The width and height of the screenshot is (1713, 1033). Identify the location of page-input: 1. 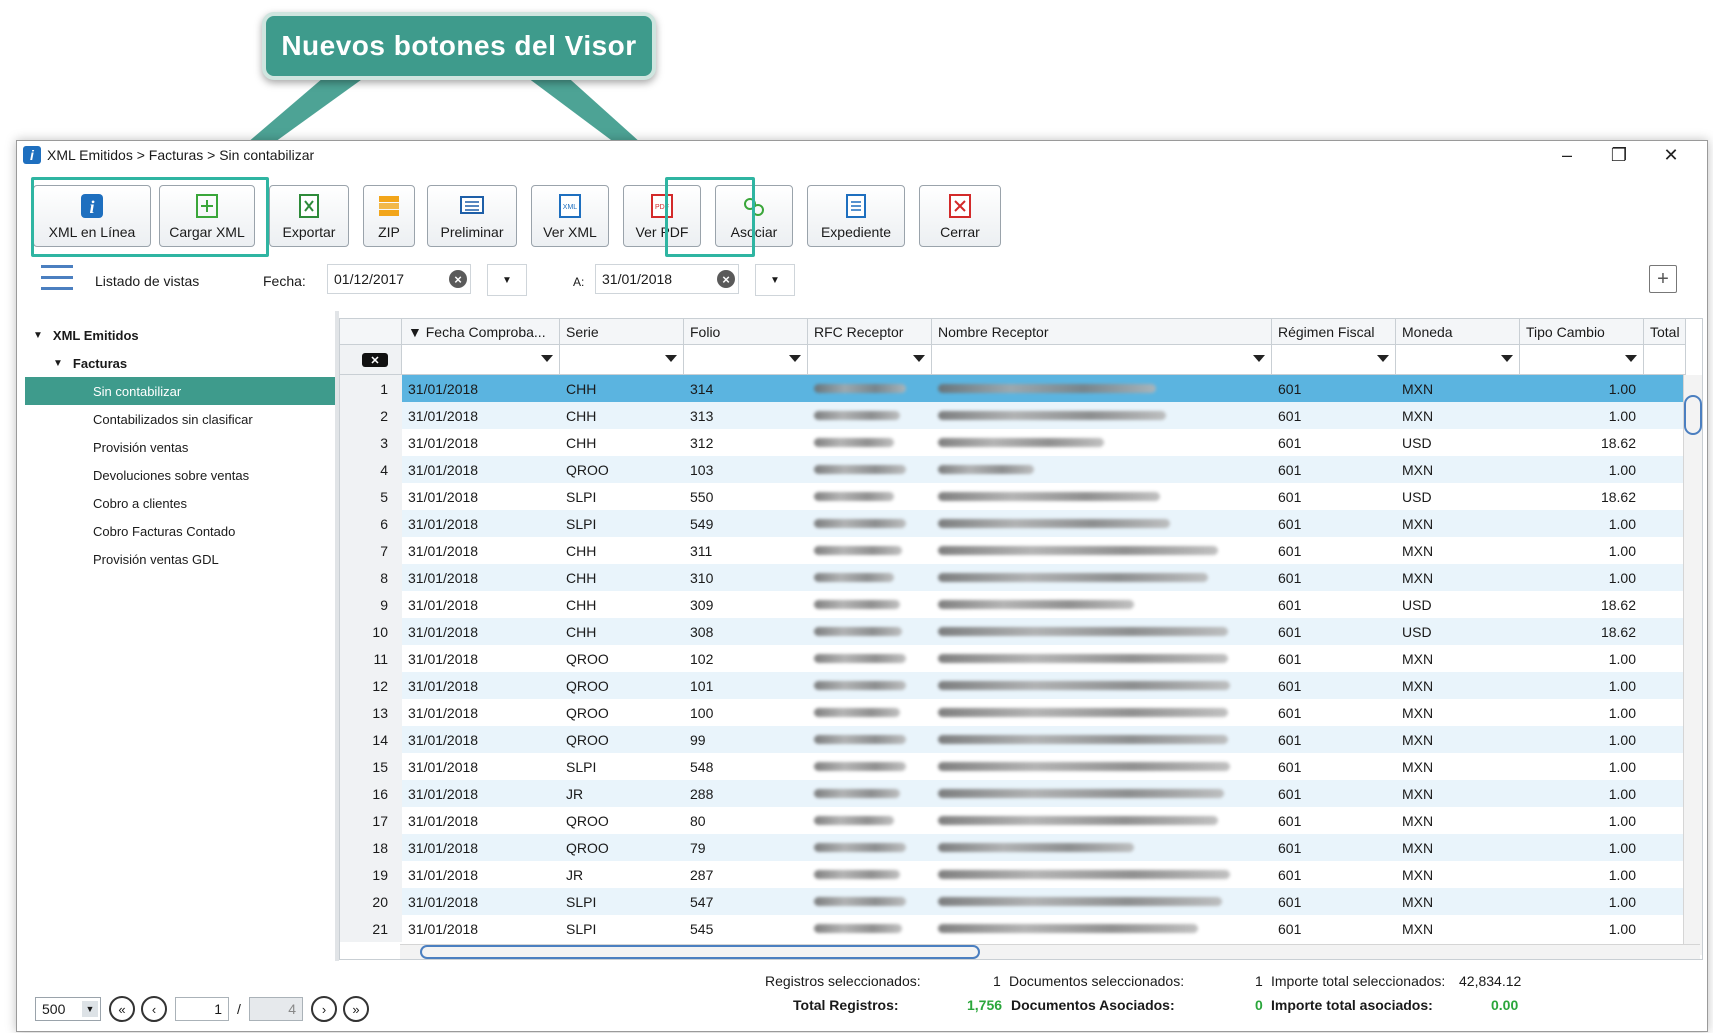
(202, 1009).